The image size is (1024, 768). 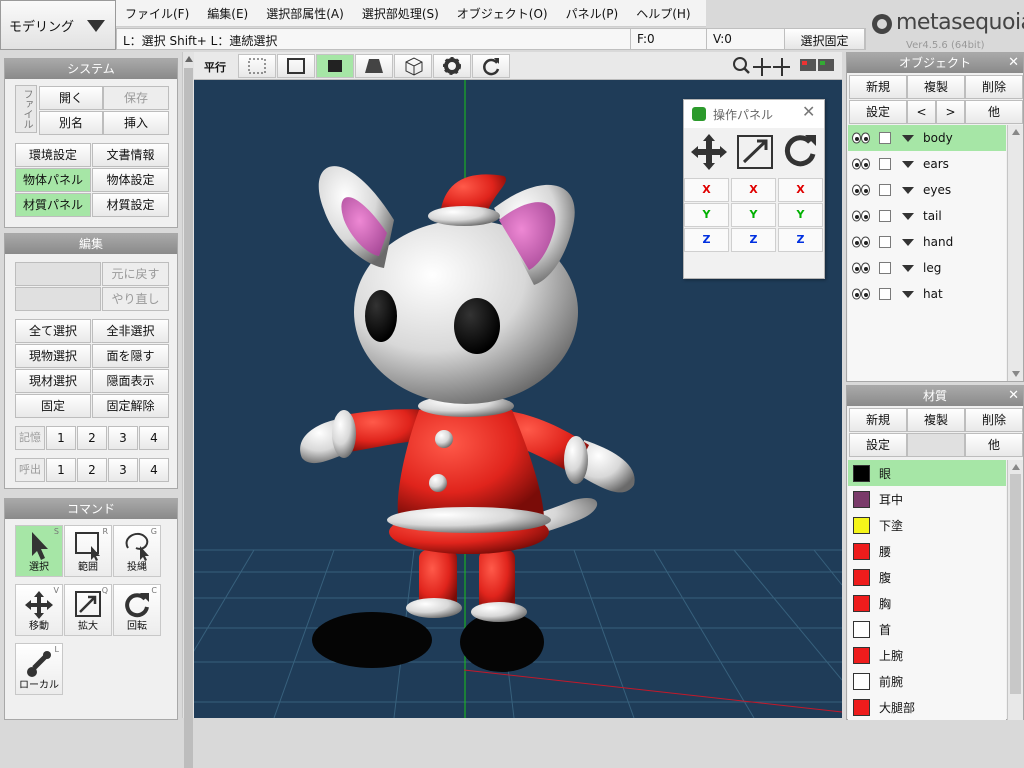 What do you see at coordinates (921, 112) in the screenshot?
I see `object-prev-button: <` at bounding box center [921, 112].